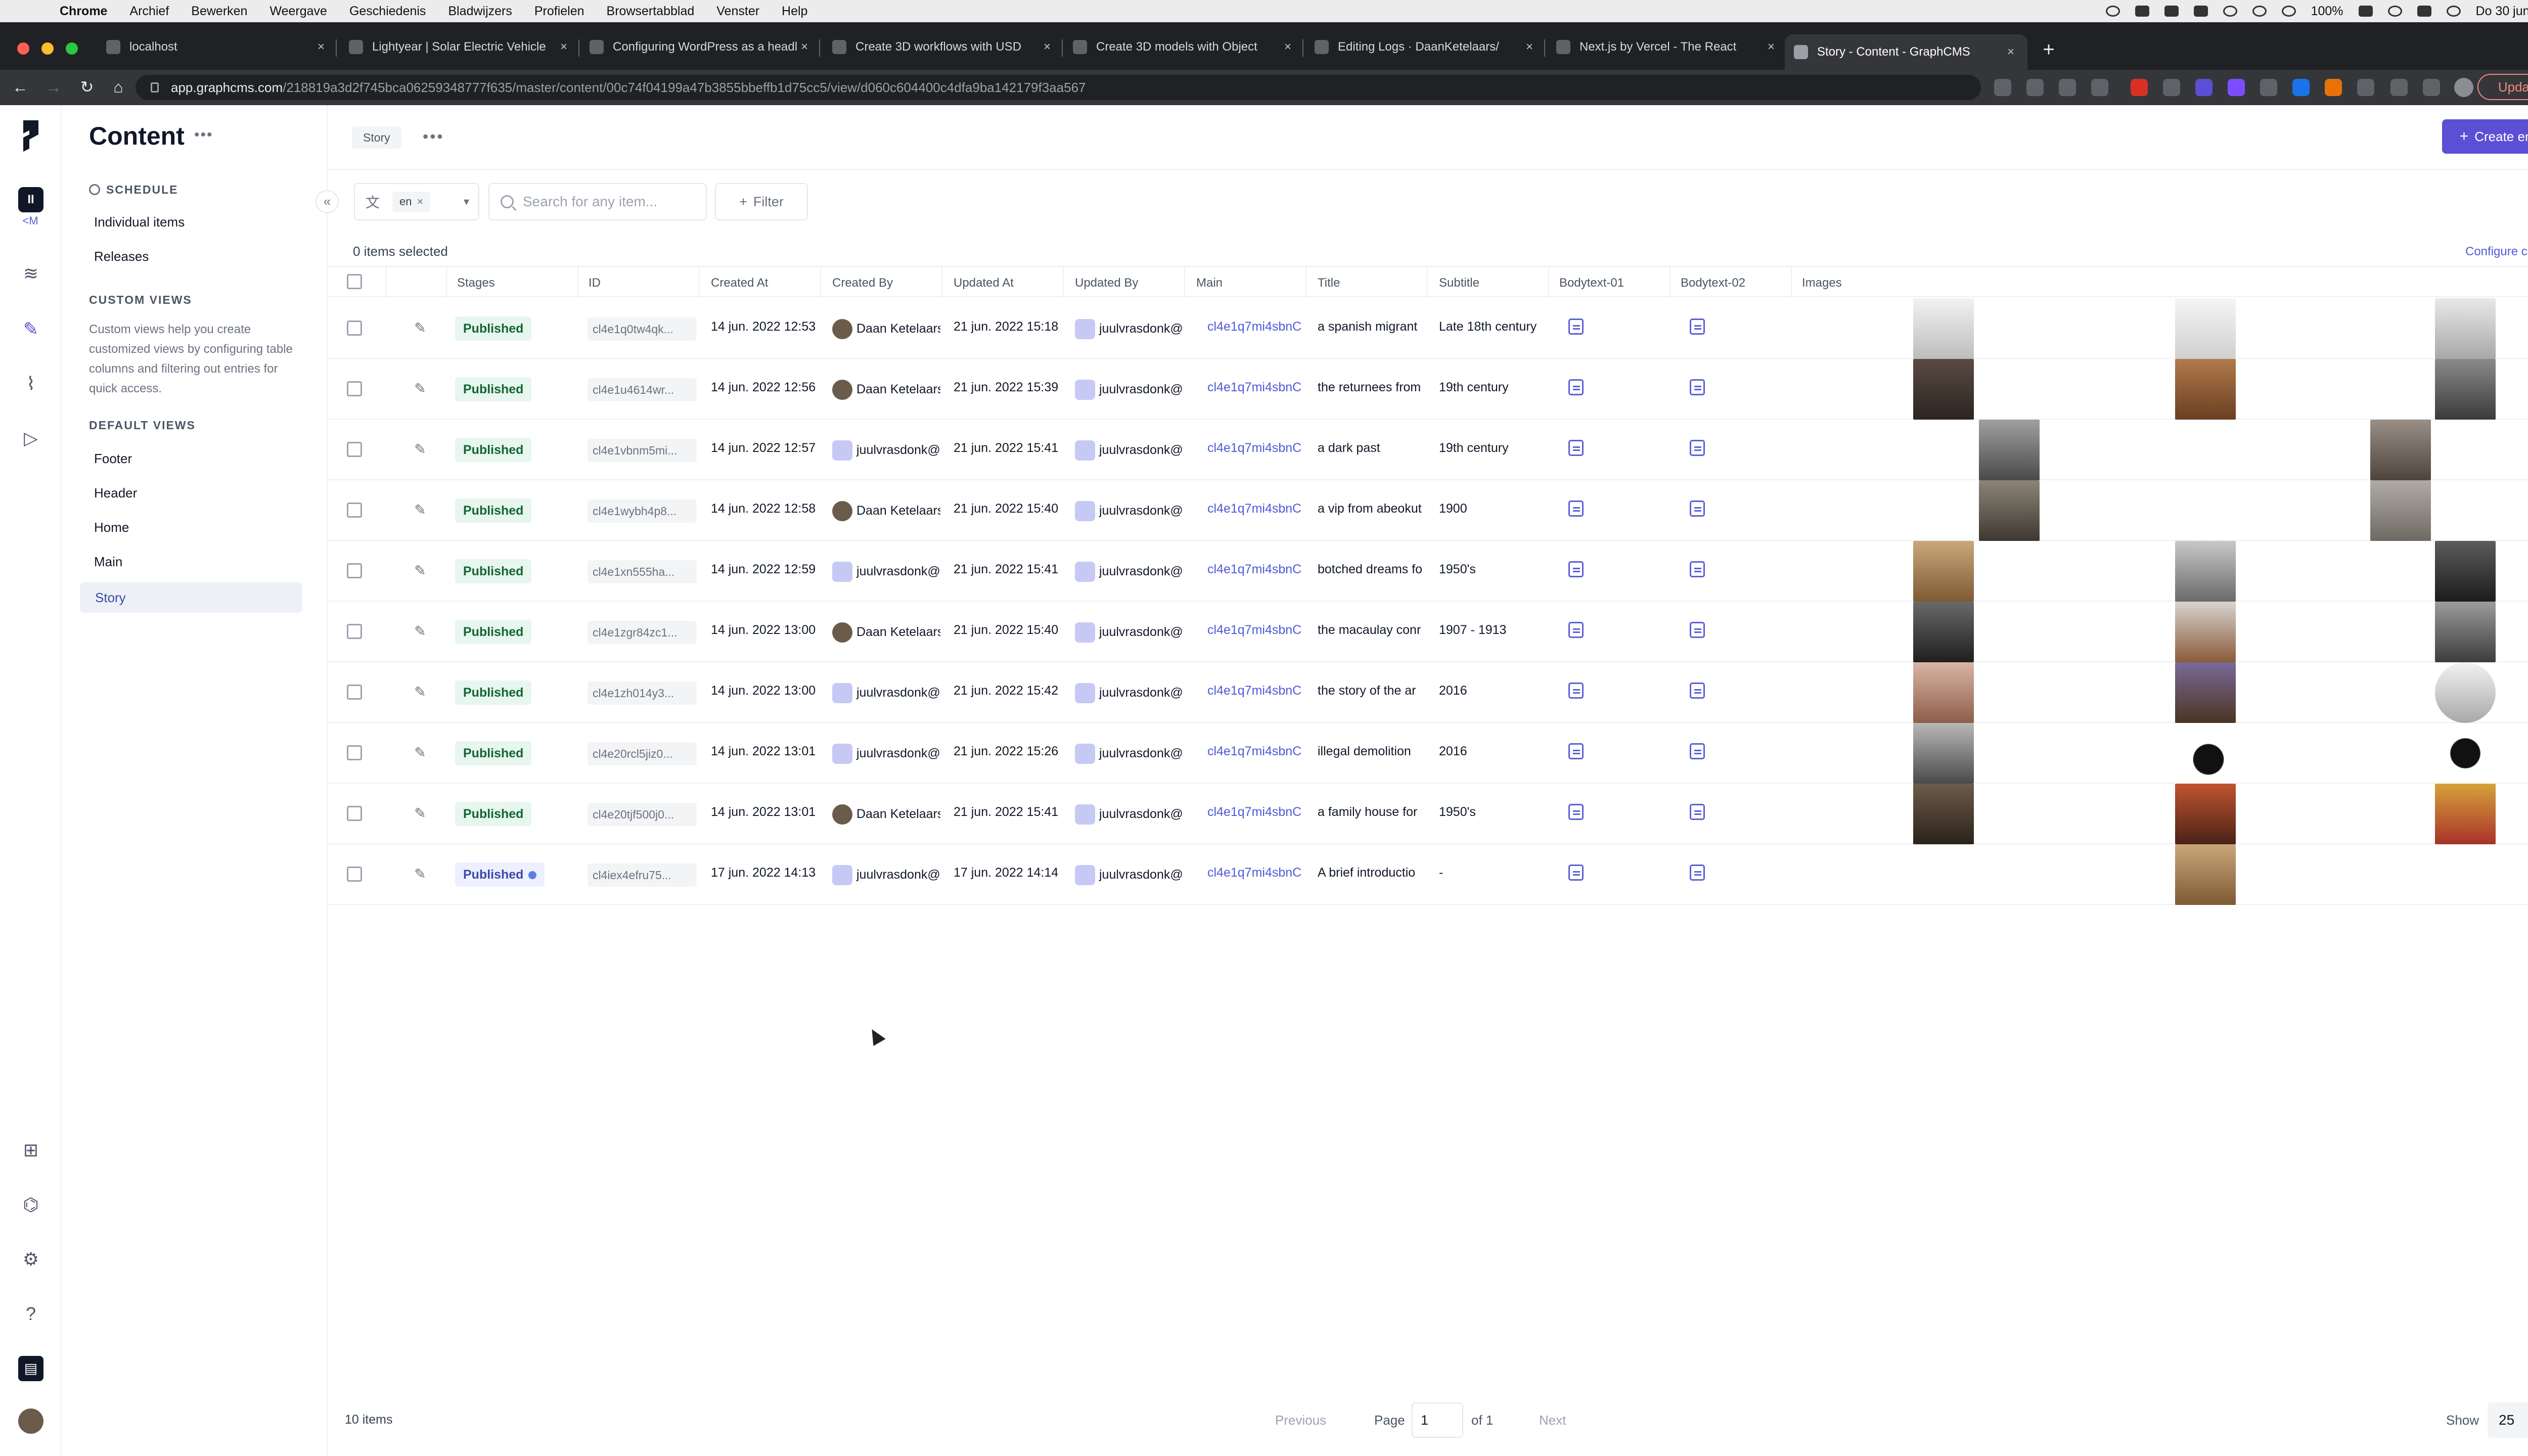 The image size is (2528, 1456). What do you see at coordinates (476, 283) in the screenshot?
I see `column-header-stages: Stages` at bounding box center [476, 283].